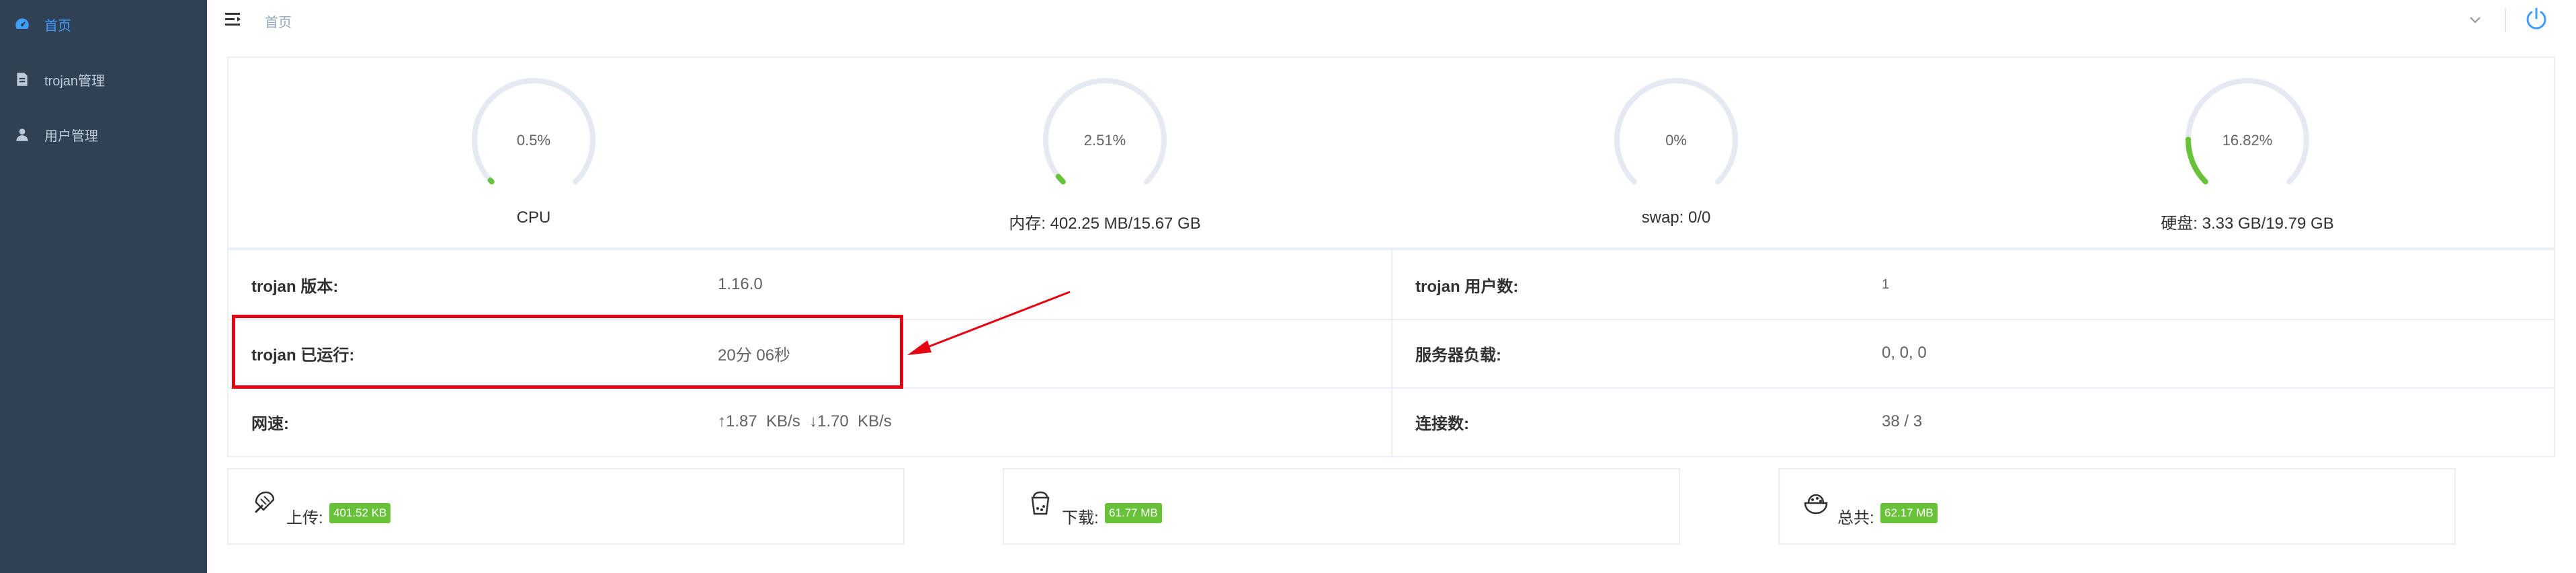 The height and width of the screenshot is (573, 2576). What do you see at coordinates (57, 26) in the screenshot?
I see `sidebar-item-label: 首页` at bounding box center [57, 26].